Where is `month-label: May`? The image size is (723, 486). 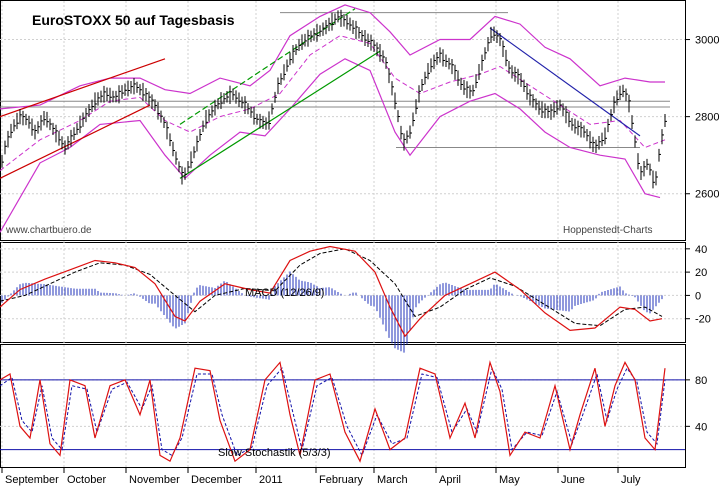 month-label: May is located at coordinates (509, 480).